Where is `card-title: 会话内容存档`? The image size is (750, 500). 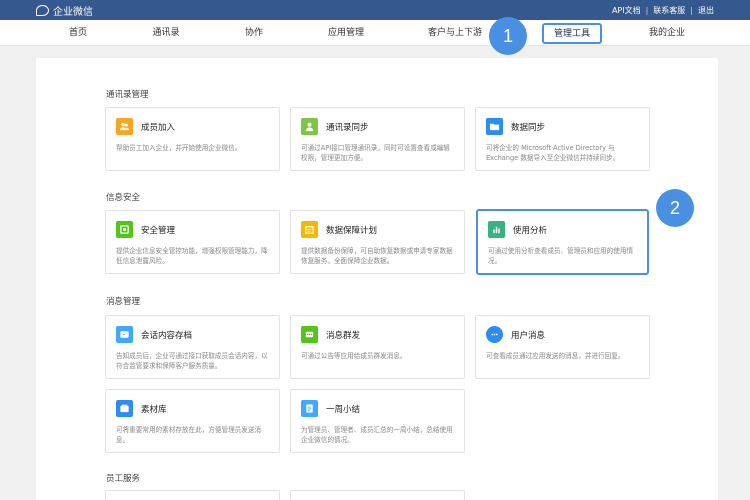
card-title: 会话内容存档 is located at coordinates (167, 335).